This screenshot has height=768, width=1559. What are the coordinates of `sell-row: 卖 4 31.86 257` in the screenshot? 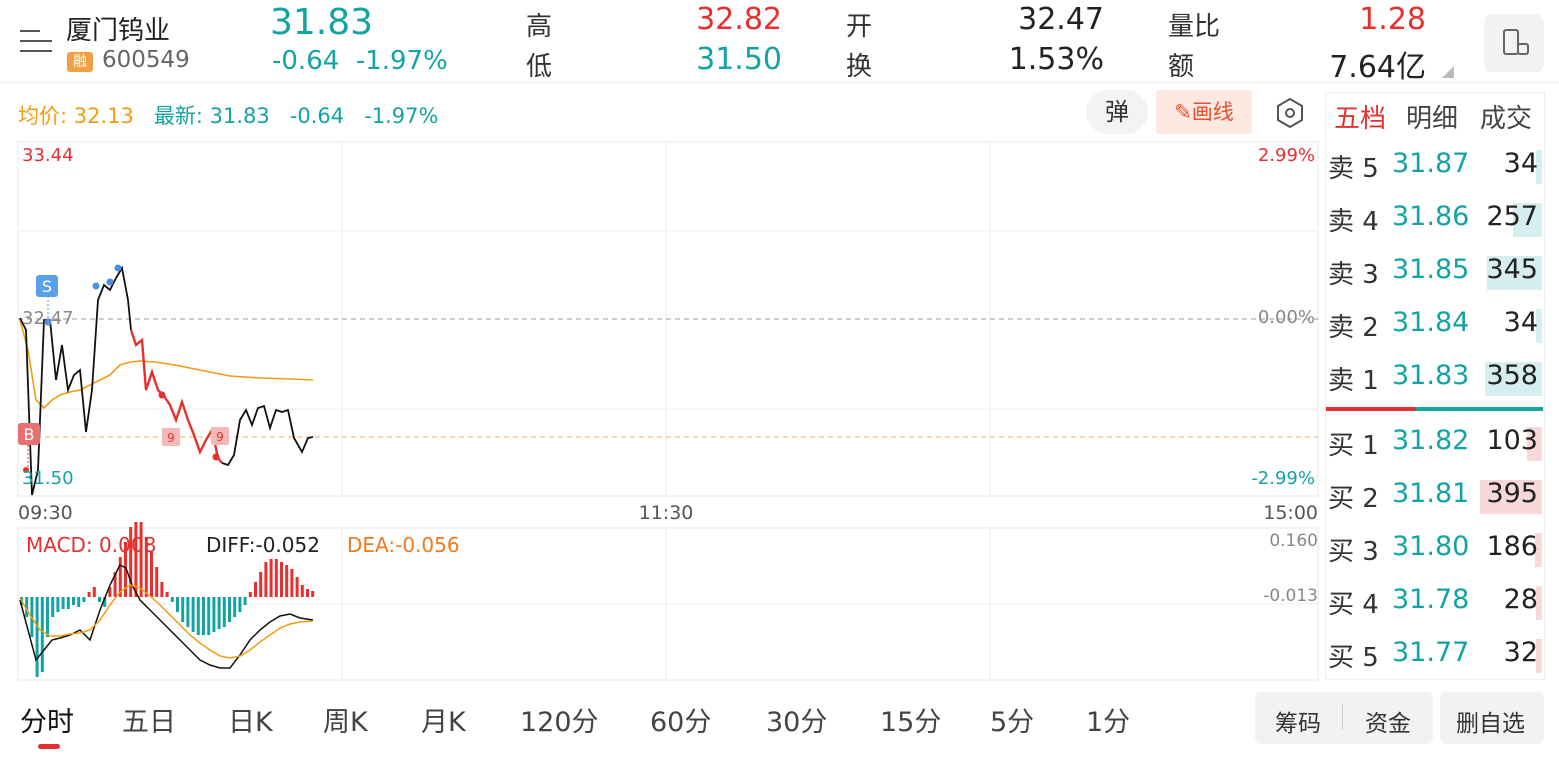 It's located at (1435, 219).